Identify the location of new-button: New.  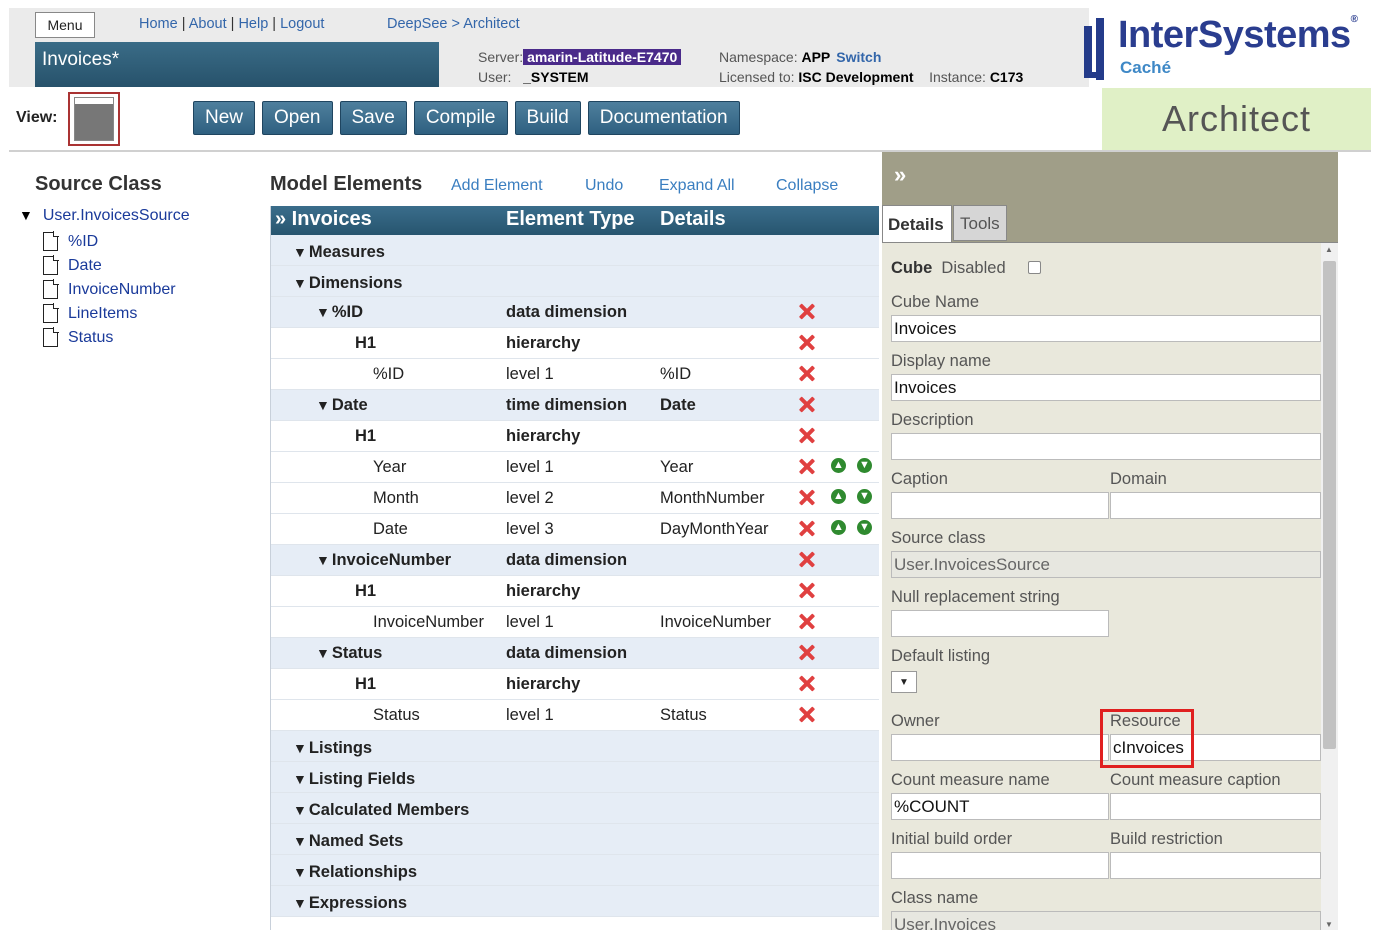
(224, 118).